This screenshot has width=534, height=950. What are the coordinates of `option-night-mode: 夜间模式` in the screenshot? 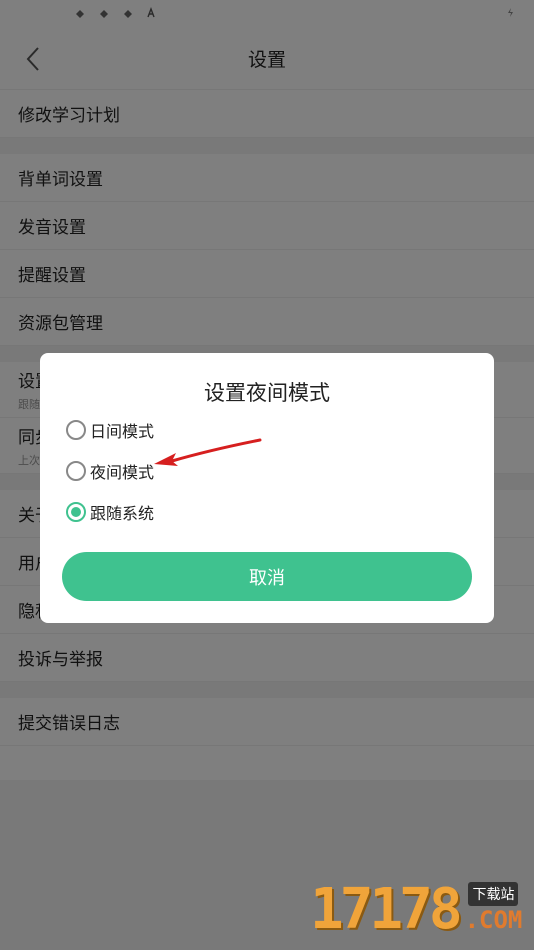 It's located at (110, 471).